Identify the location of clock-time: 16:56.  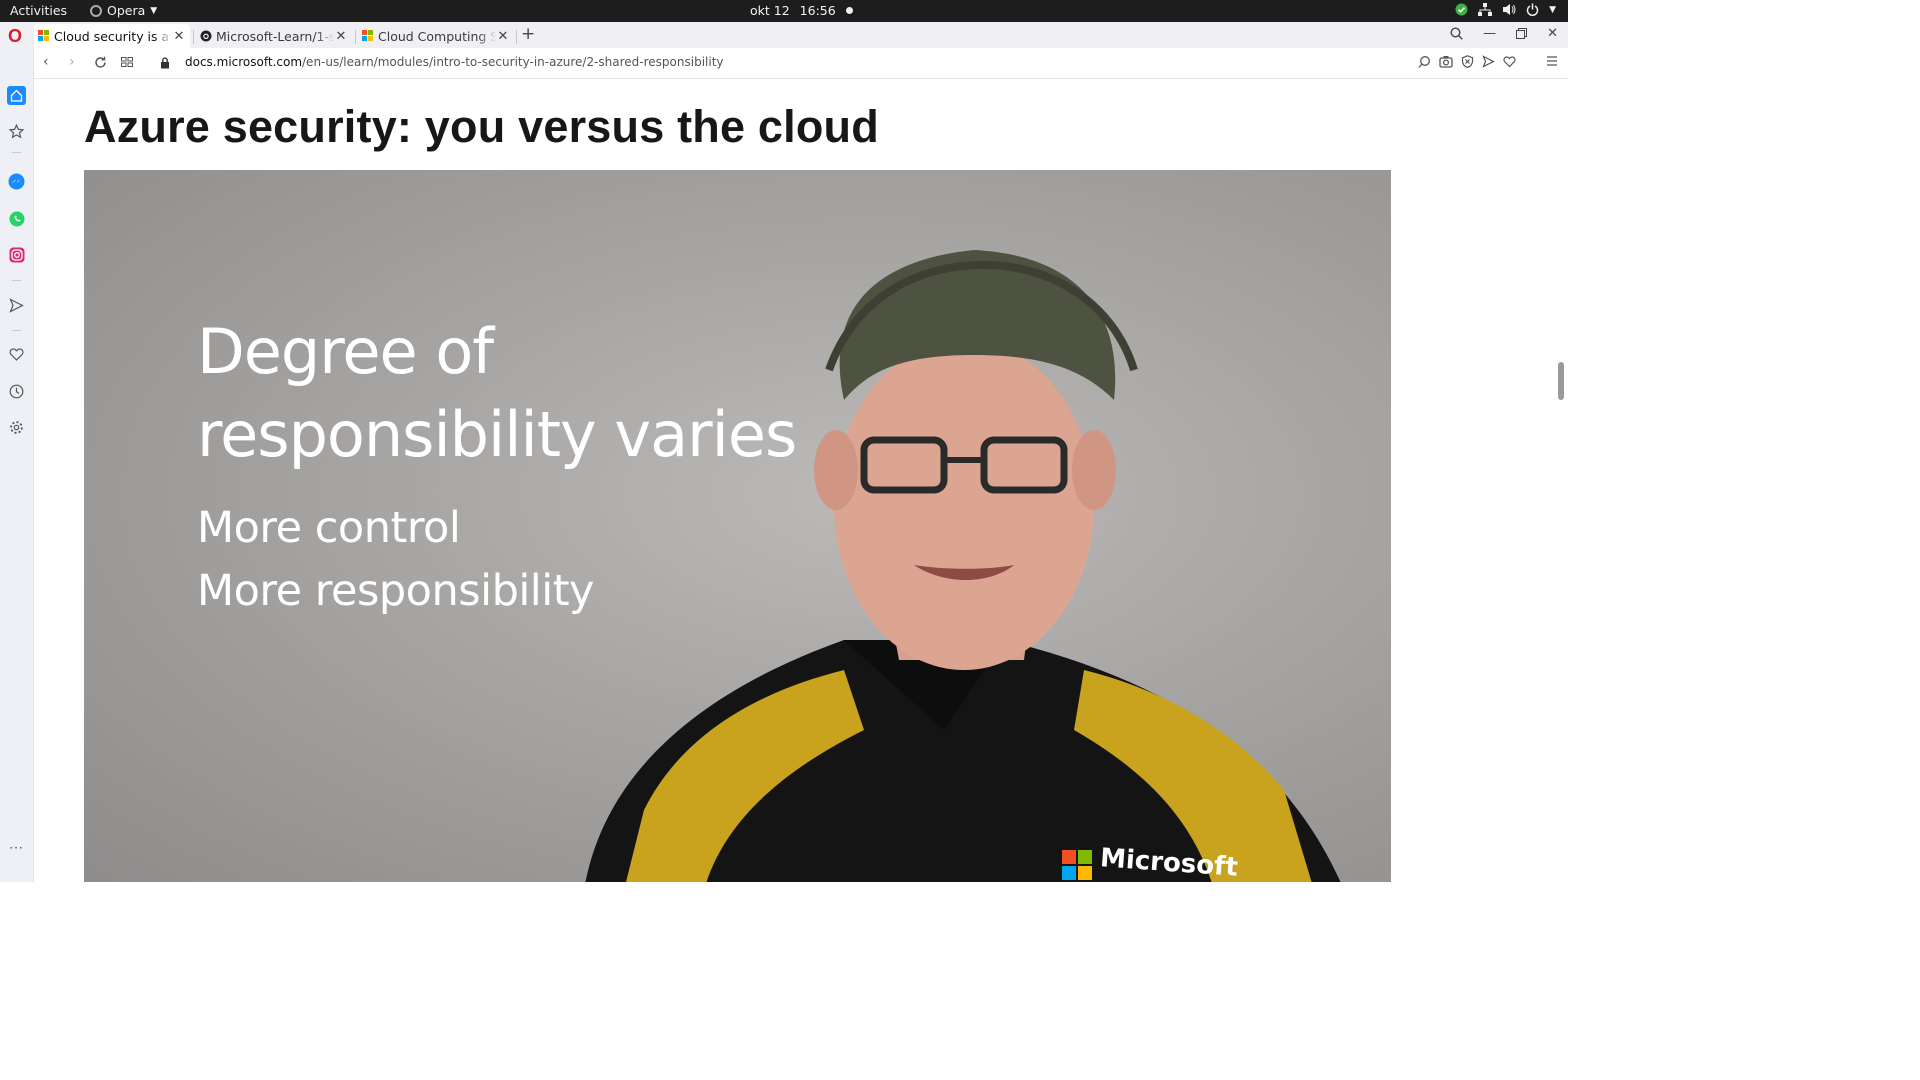
(817, 10).